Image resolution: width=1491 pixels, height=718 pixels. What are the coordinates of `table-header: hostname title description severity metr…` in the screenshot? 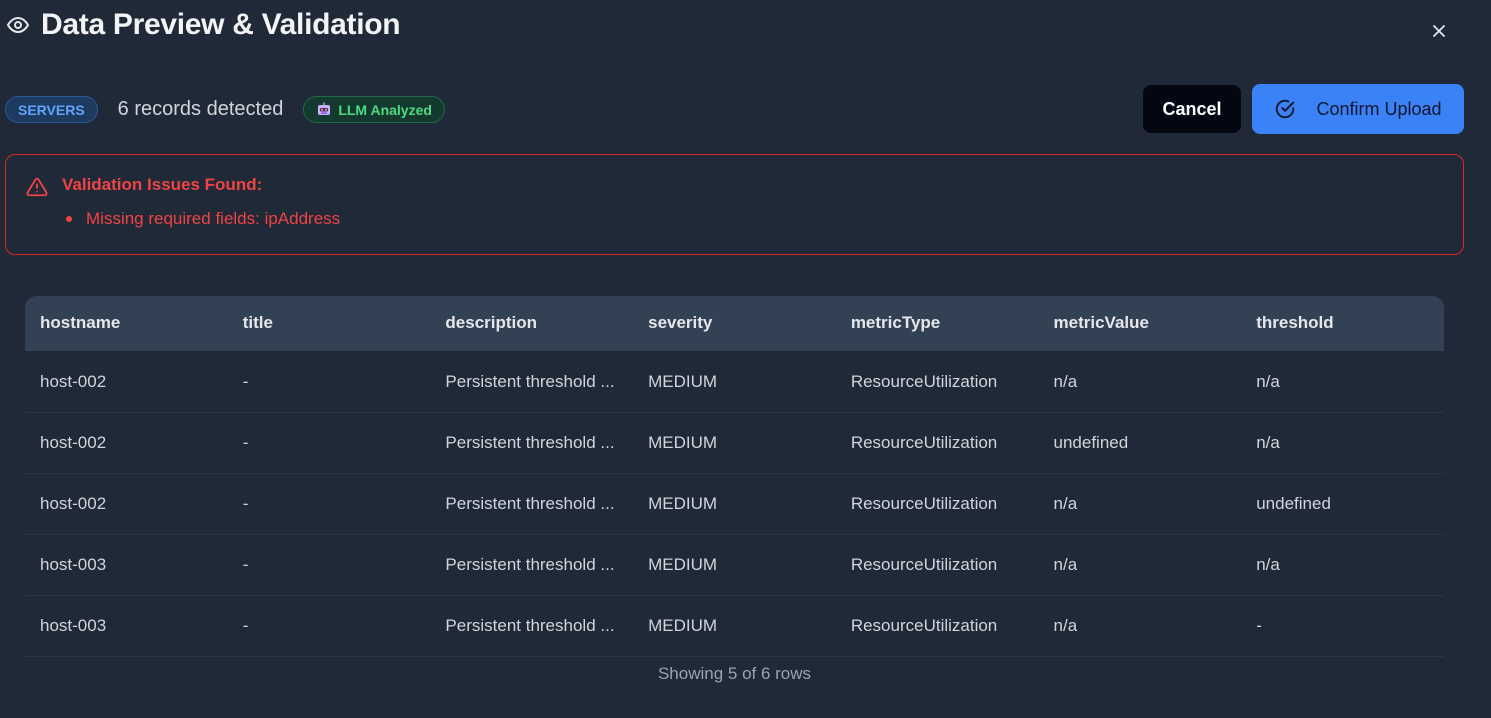 It's located at (734, 324).